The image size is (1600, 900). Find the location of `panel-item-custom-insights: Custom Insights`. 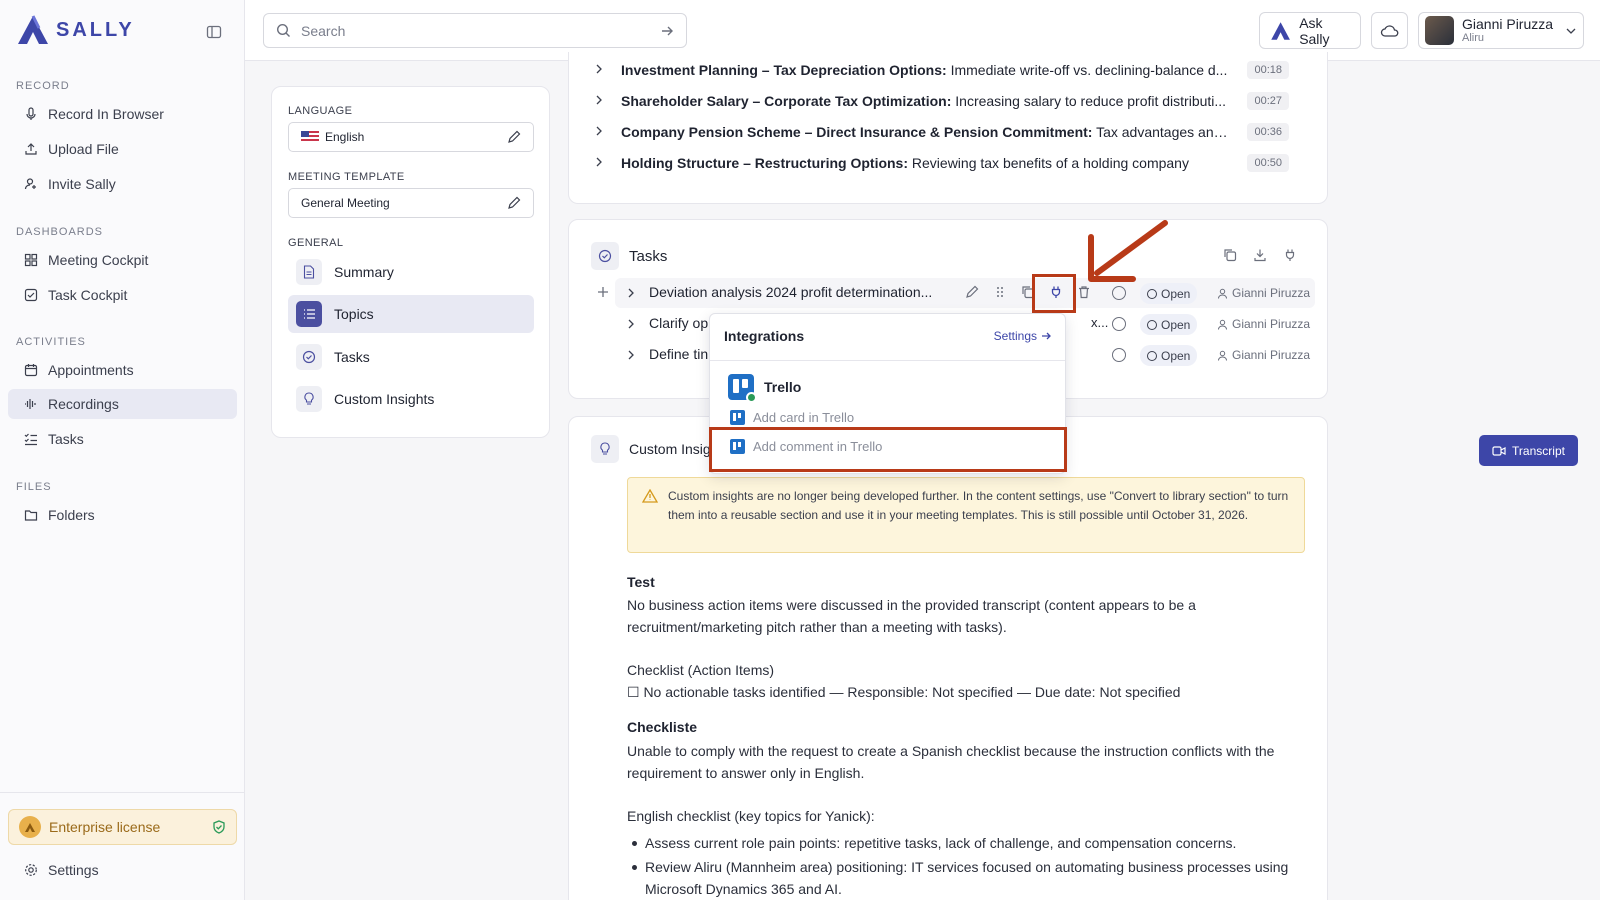

panel-item-custom-insights: Custom Insights is located at coordinates (411, 399).